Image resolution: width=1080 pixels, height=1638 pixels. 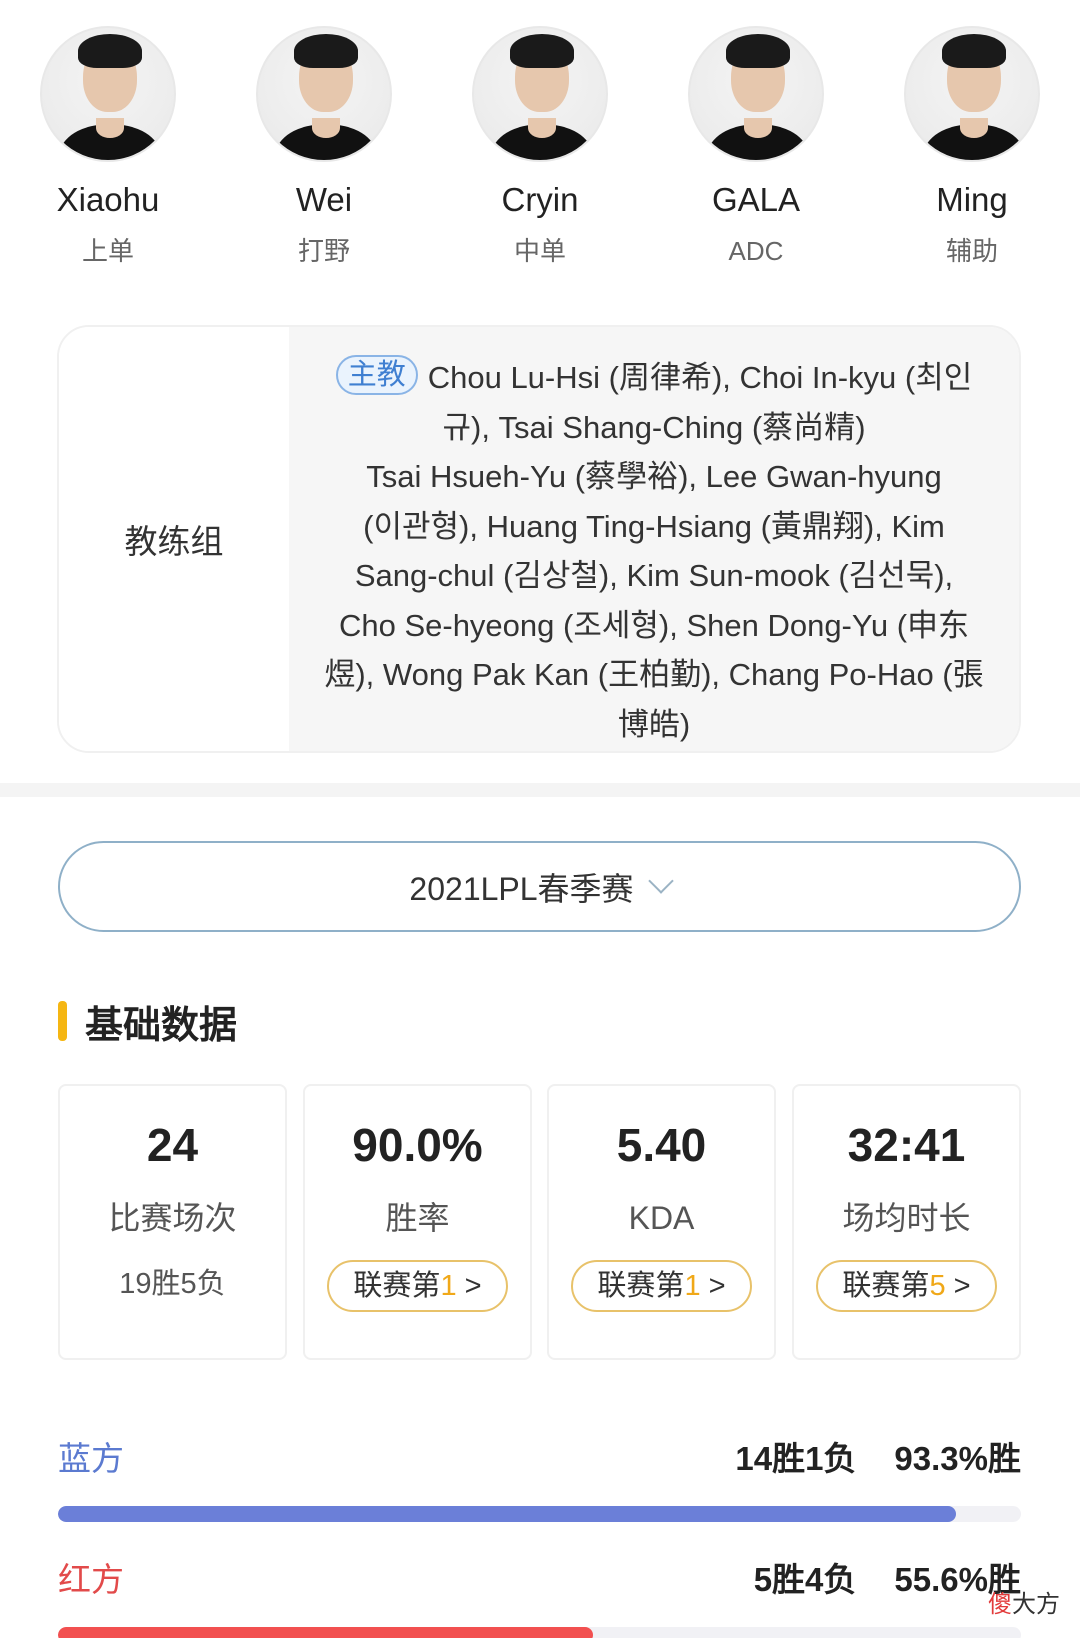 I want to click on side-stats: 14胜1负 93.3%胜, so click(x=878, y=1456).